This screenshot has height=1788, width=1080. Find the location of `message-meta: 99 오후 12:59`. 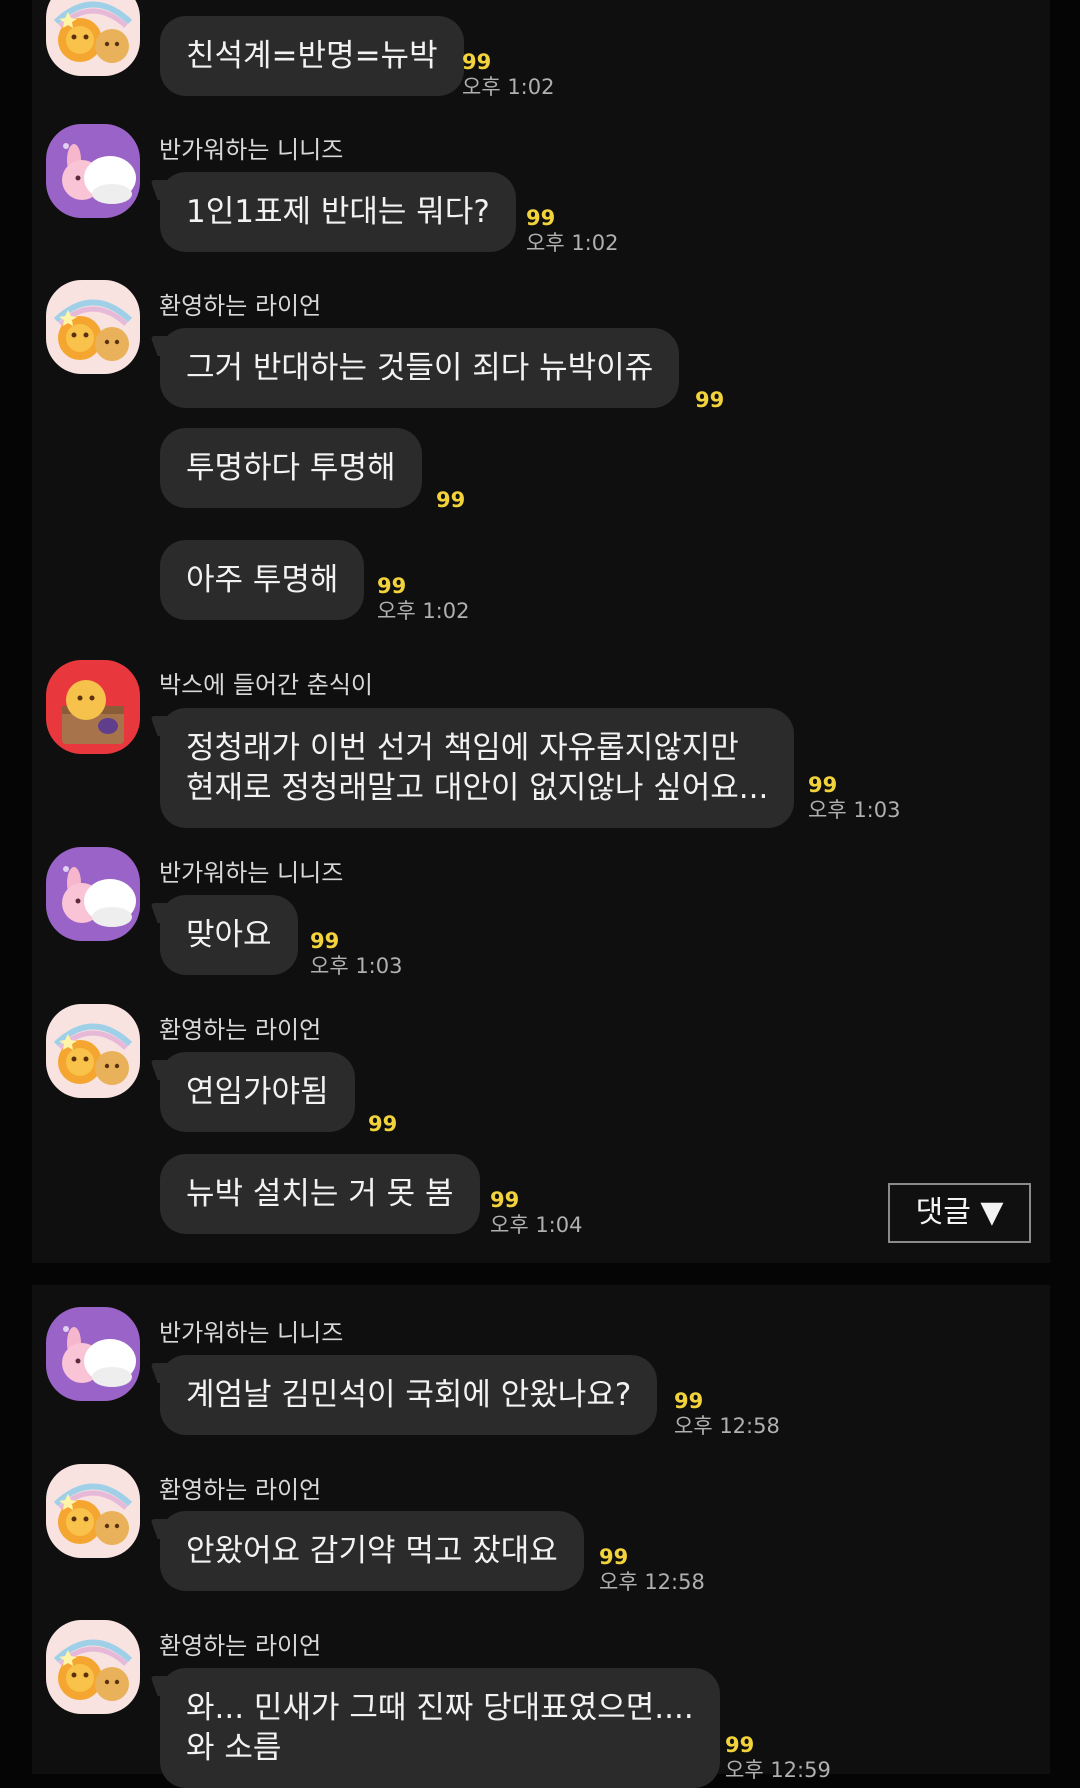

message-meta: 99 오후 12:59 is located at coordinates (778, 1758).